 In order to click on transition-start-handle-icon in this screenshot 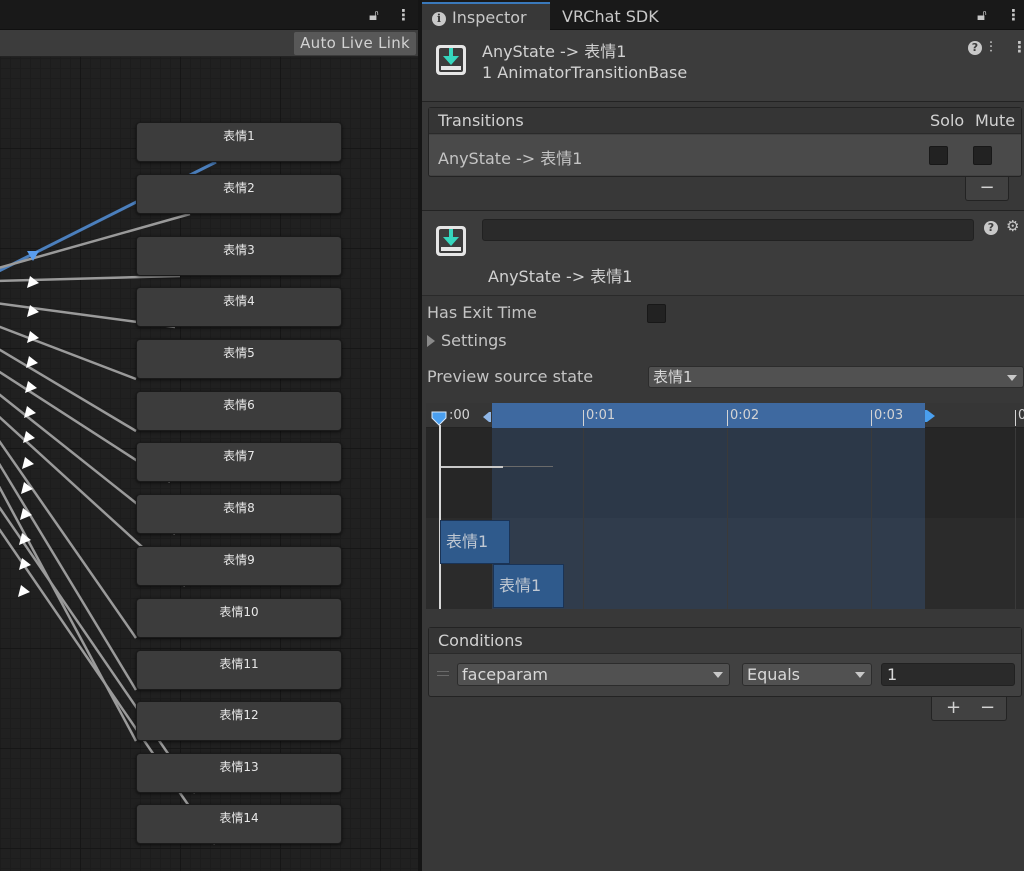, I will do `click(487, 417)`.